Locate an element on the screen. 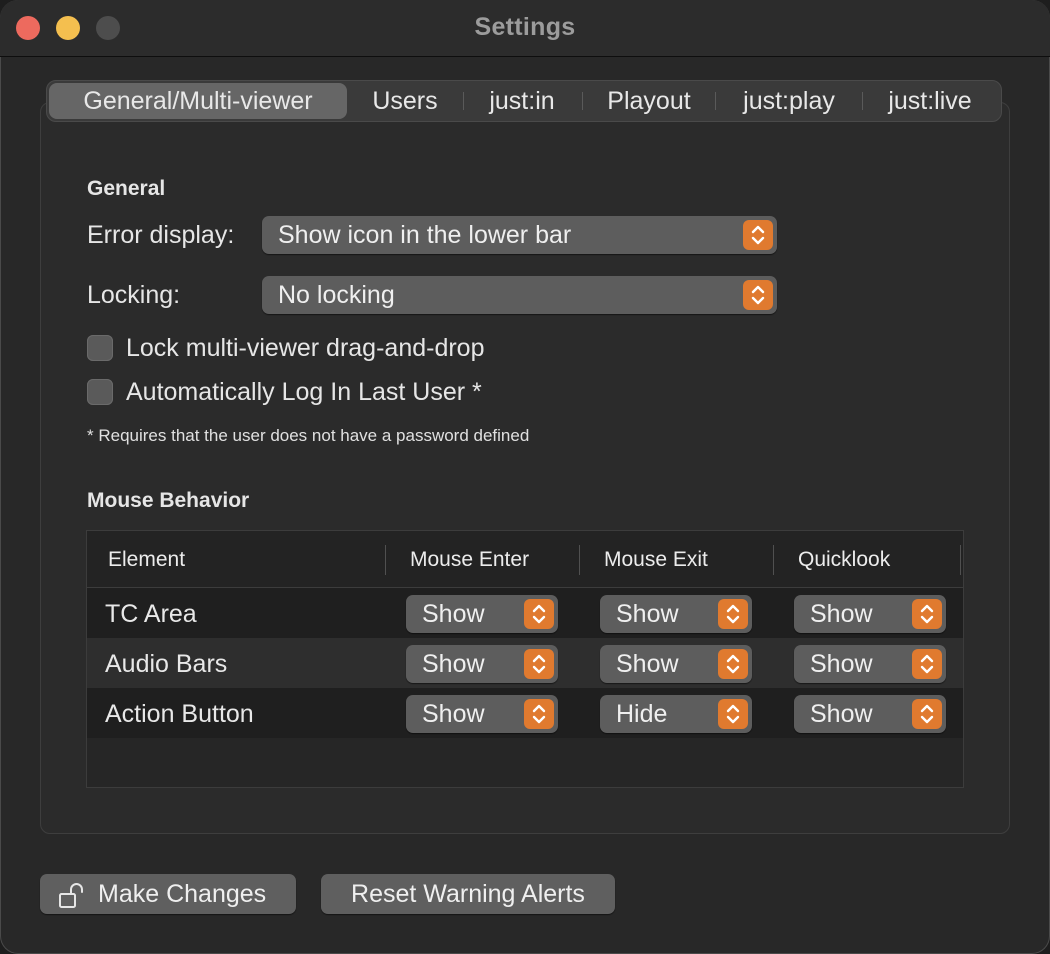  column-header-quicklook: Quicklook is located at coordinates (844, 560).